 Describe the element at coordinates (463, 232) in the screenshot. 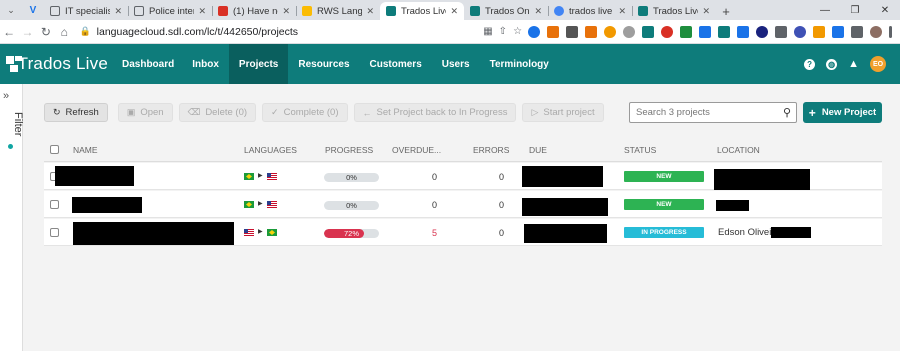

I see `table-row: ▶ 72% 5 0 IN PROGRESS Edson Oliveira` at that location.